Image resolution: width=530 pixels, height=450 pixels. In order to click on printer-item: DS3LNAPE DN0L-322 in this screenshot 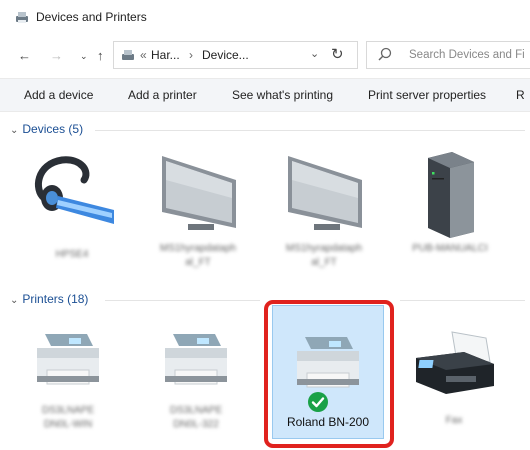, I will do `click(196, 390)`.